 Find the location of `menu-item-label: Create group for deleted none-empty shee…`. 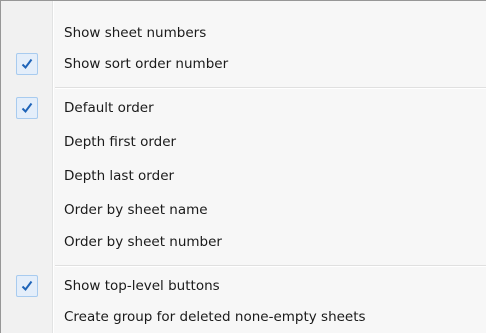

menu-item-label: Create group for deleted none-empty shee… is located at coordinates (215, 317).